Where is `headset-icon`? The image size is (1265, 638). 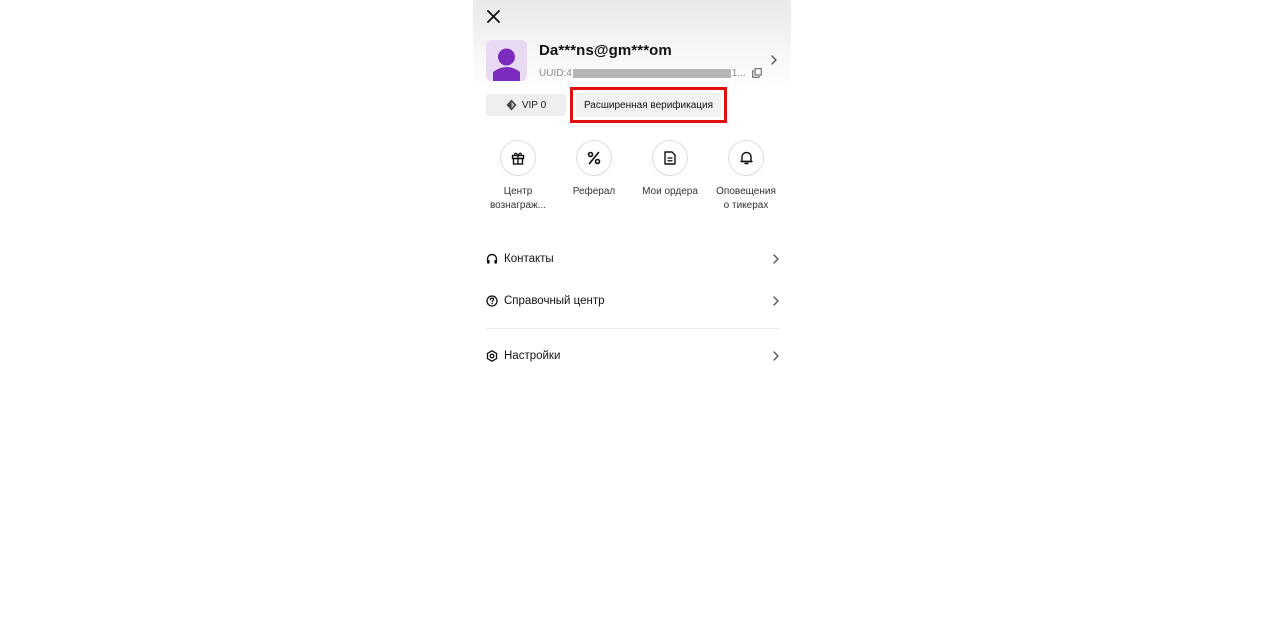 headset-icon is located at coordinates (492, 259).